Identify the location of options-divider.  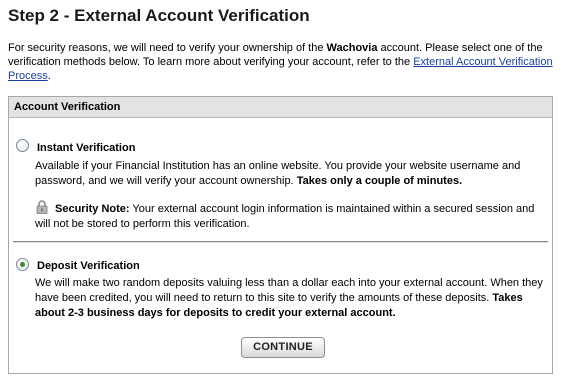
(280, 242).